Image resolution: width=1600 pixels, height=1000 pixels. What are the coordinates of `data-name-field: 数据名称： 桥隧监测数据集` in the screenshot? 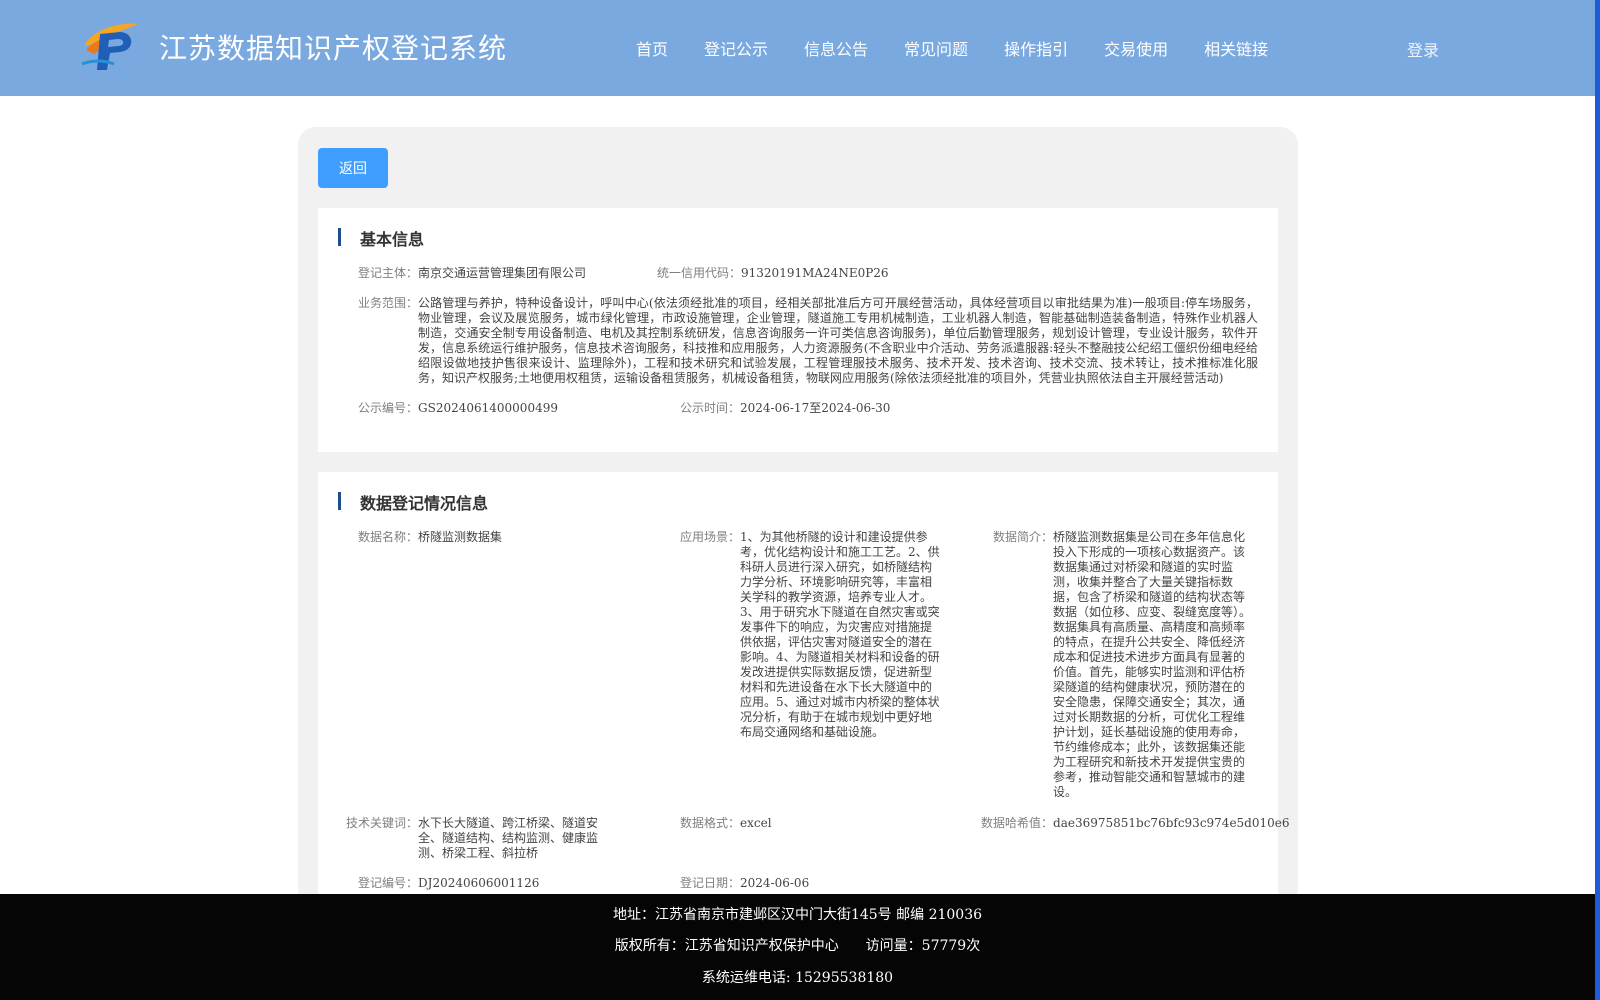 It's located at (430, 537).